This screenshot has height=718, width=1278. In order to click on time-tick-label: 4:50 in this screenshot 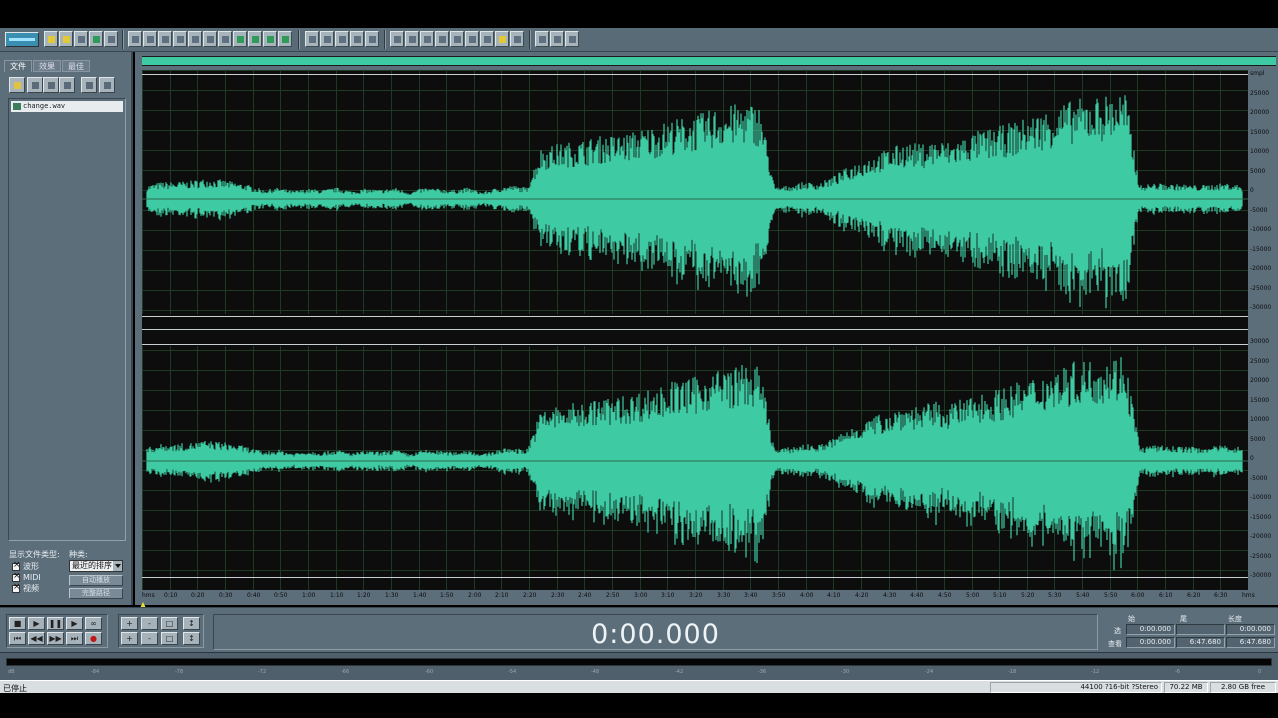, I will do `click(945, 595)`.